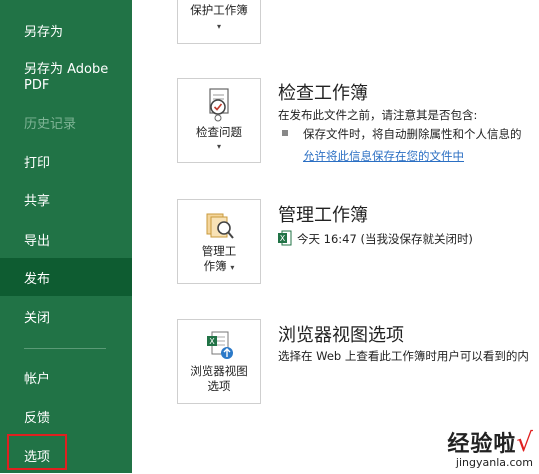 The width and height of the screenshot is (539, 474). Describe the element at coordinates (482, 444) in the screenshot. I see `watermark-text: 经验啦` at that location.